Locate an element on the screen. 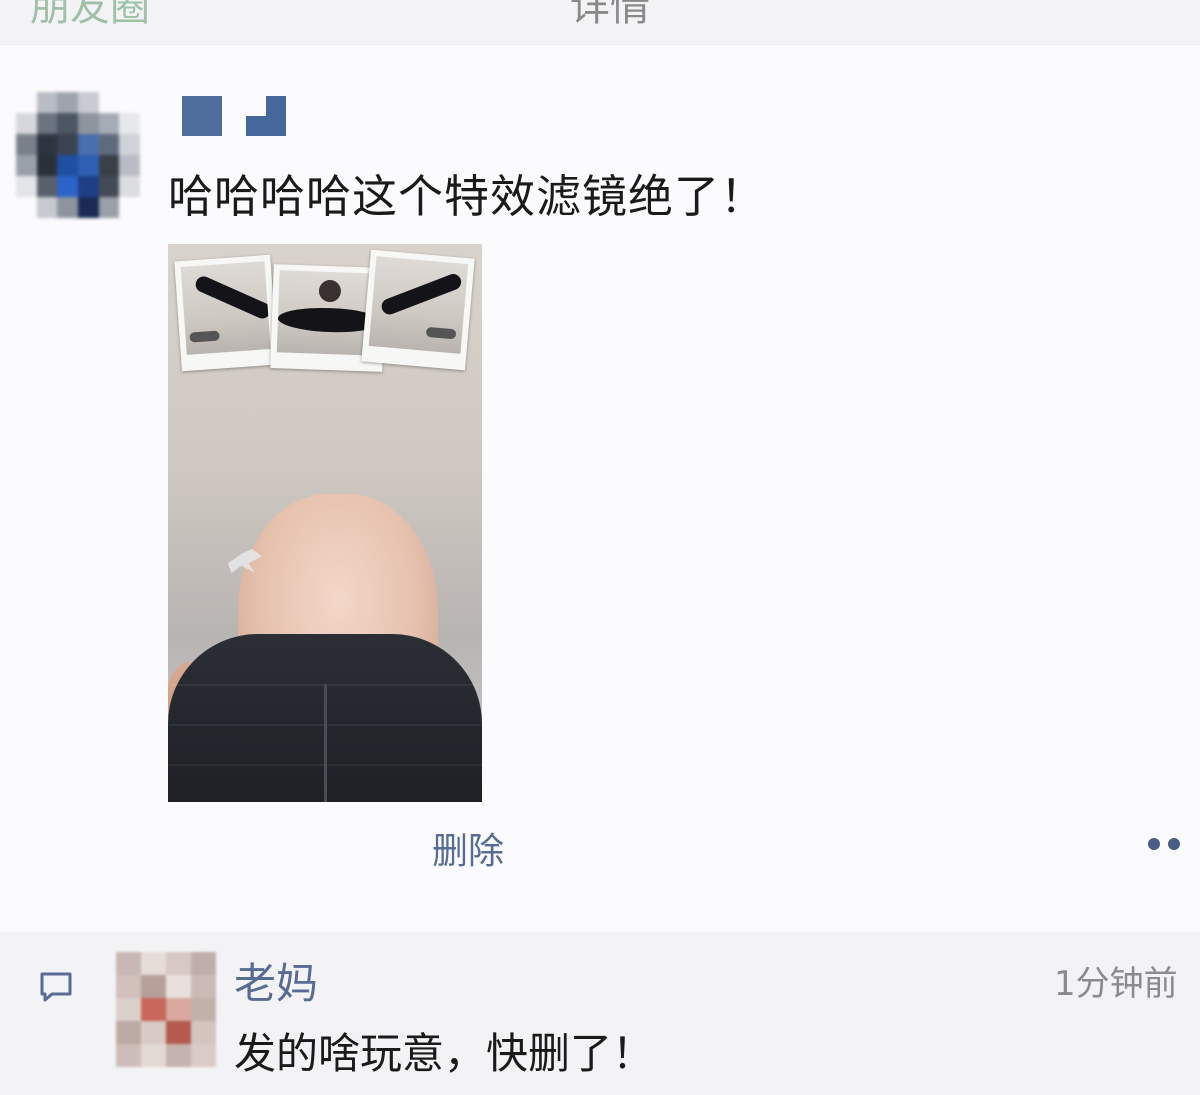  comment-text: 发的啥玩意，快删了！ is located at coordinates (444, 1050).